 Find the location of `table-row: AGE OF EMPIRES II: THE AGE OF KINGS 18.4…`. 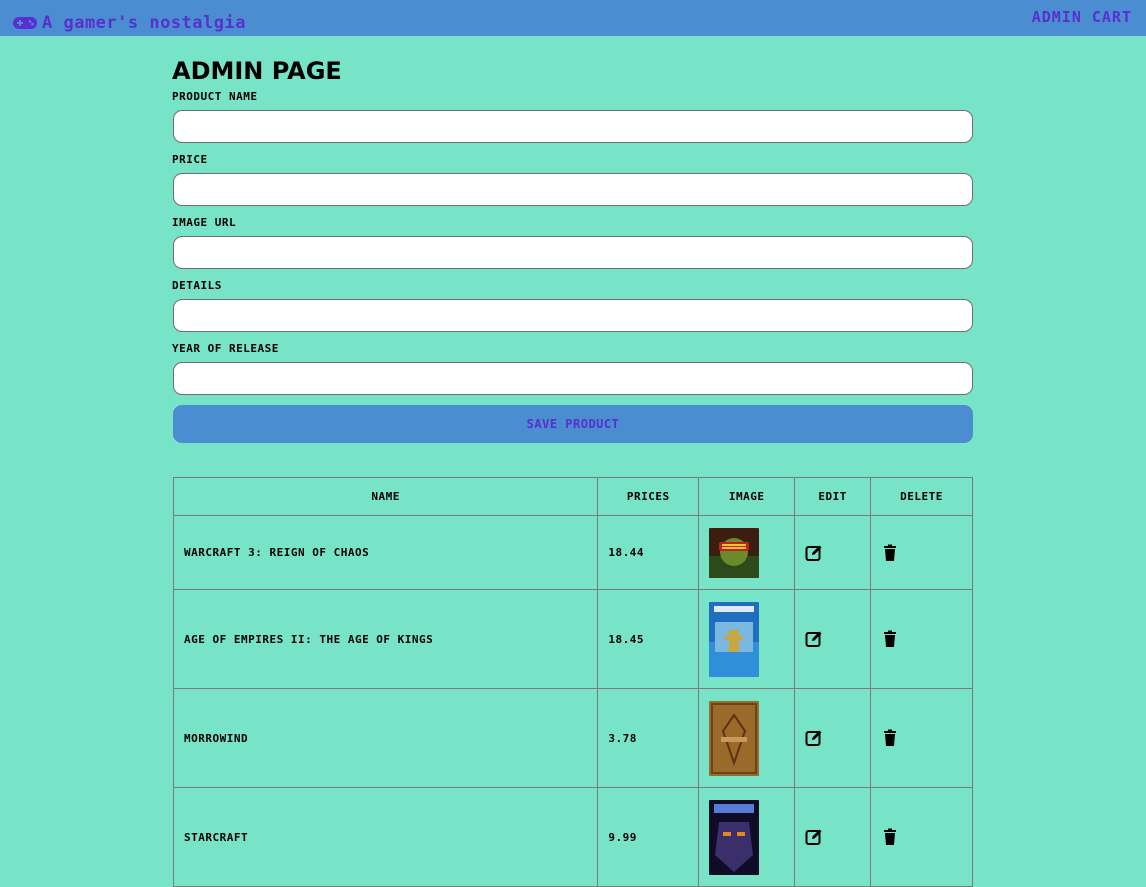

table-row: AGE OF EMPIRES II: THE AGE OF KINGS 18.4… is located at coordinates (572, 639).